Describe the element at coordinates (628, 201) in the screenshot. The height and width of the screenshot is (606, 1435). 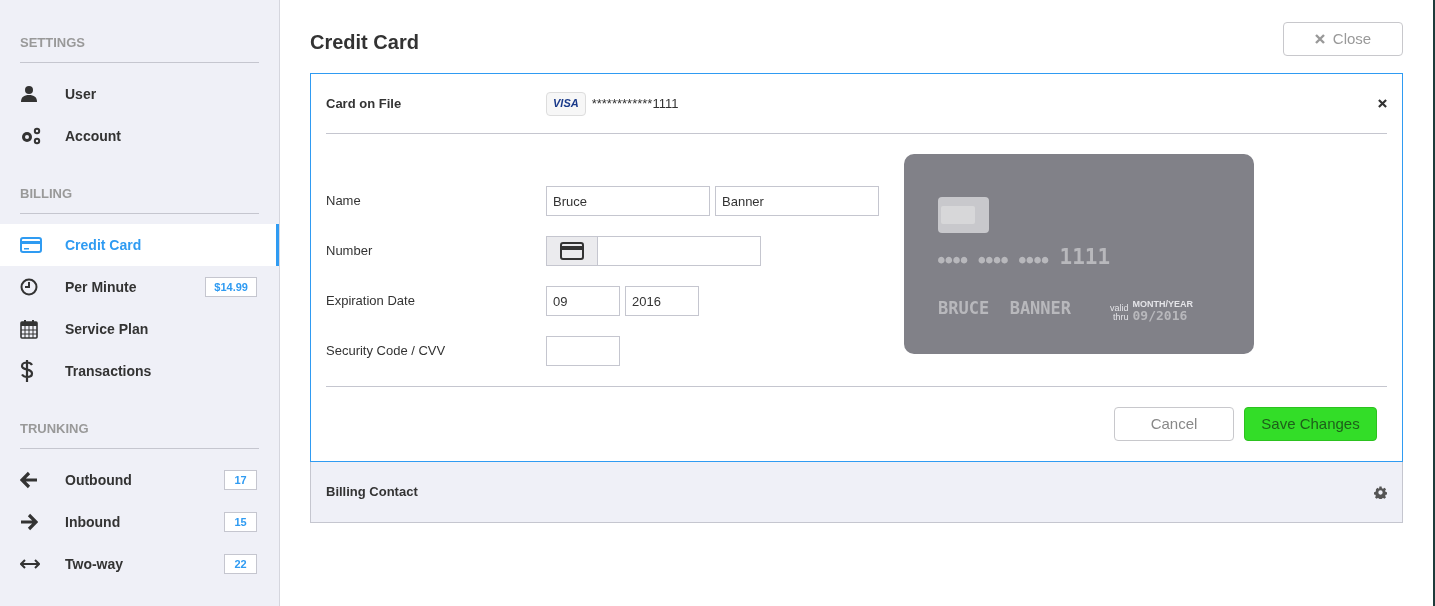
I see `input-field: Bruce` at that location.